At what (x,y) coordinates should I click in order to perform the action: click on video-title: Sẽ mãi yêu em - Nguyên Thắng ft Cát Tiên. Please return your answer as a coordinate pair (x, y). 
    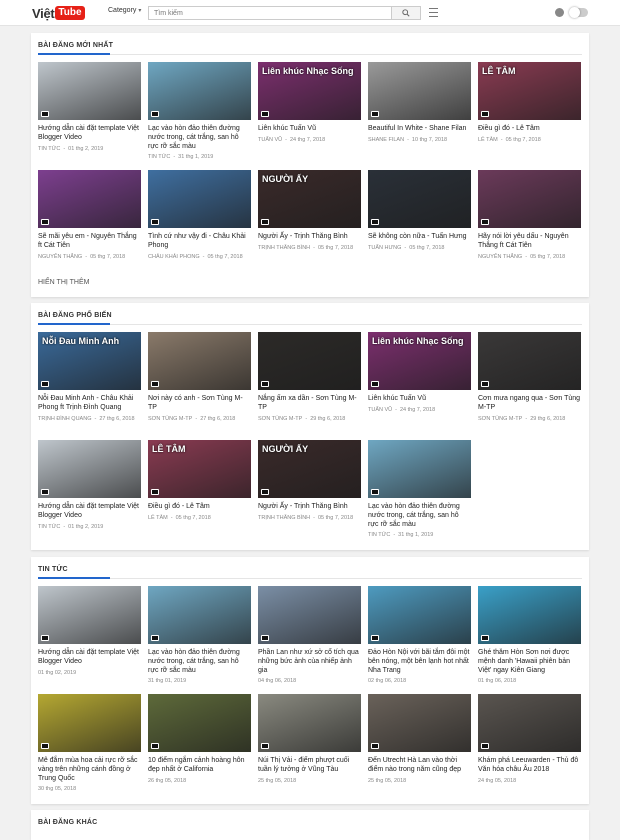
    Looking at the image, I should click on (89, 242).